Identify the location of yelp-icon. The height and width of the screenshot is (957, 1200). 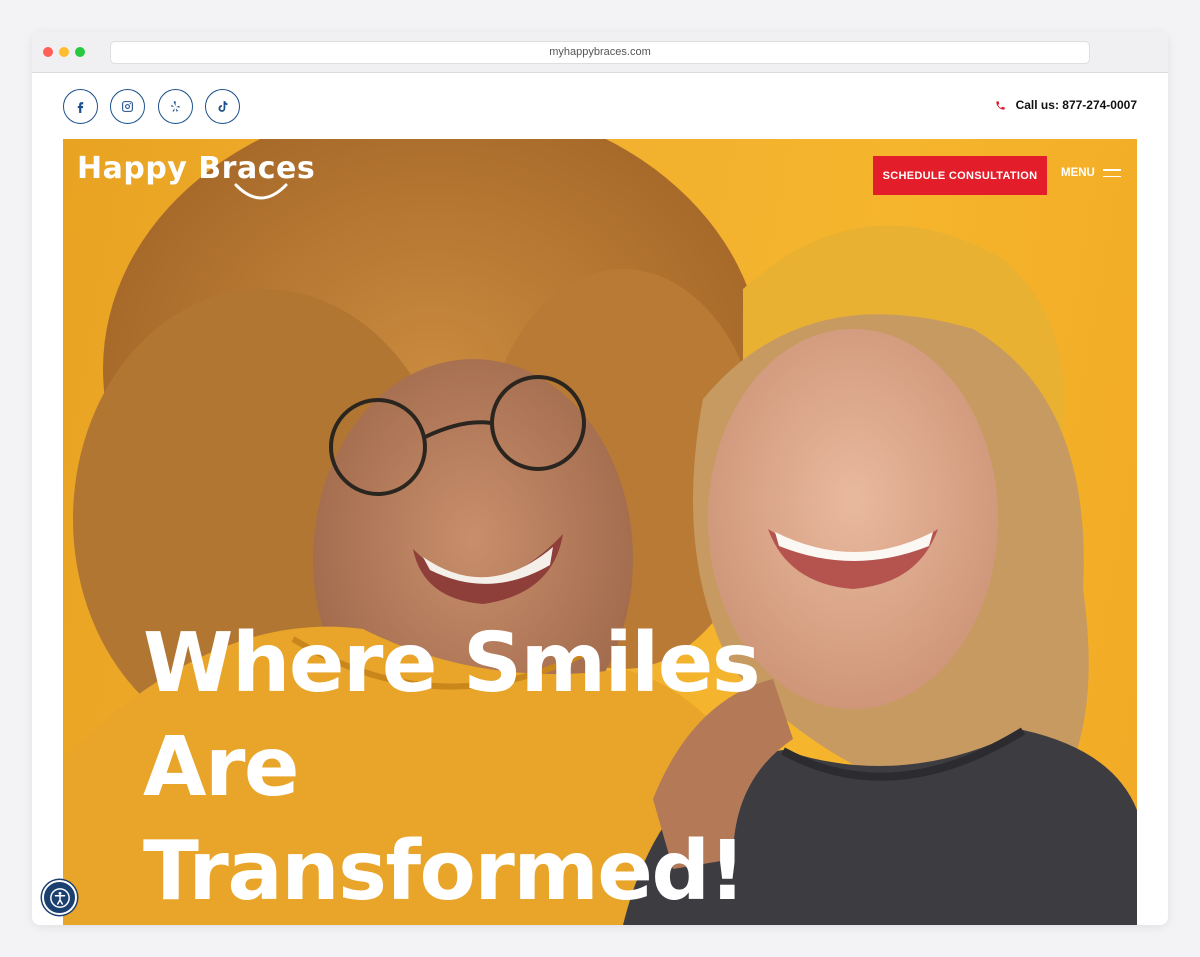
(175, 106).